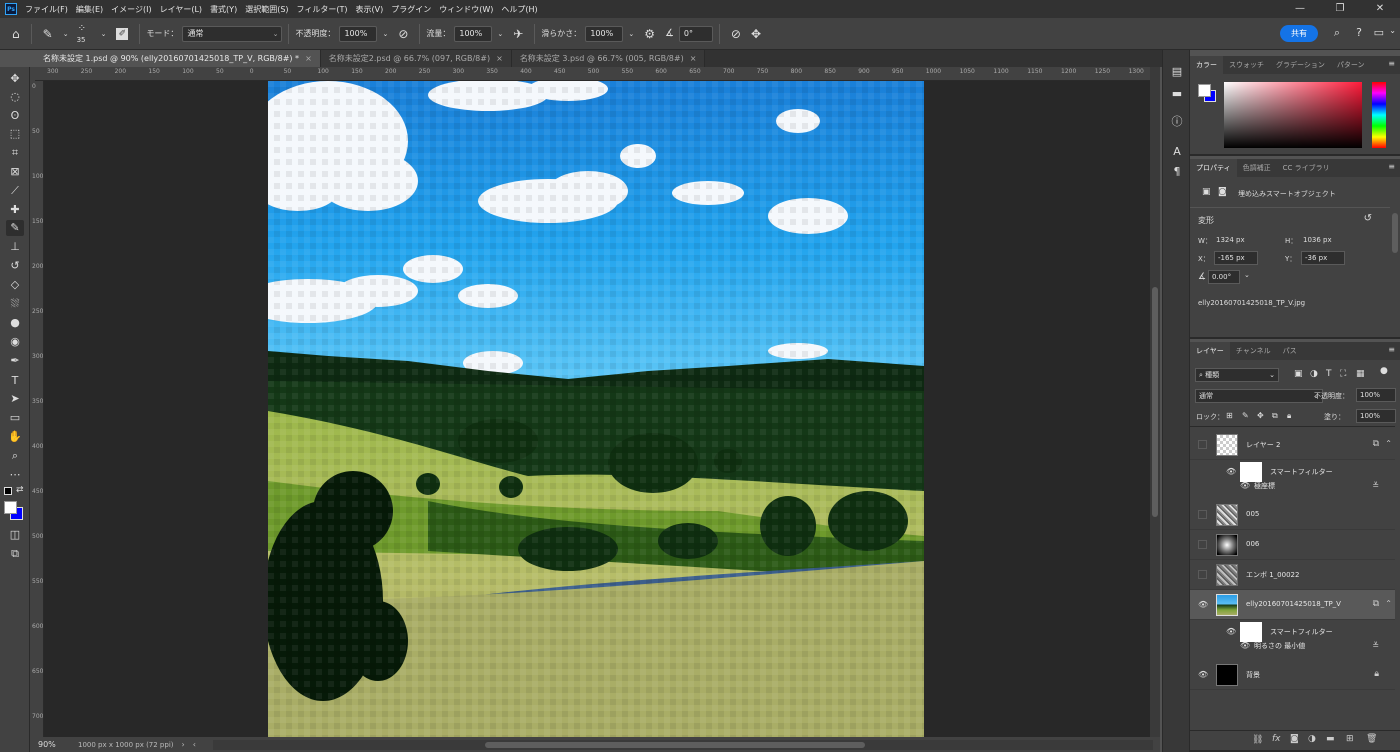  I want to click on healing-brush-tool-icon: ✚, so click(15, 210).